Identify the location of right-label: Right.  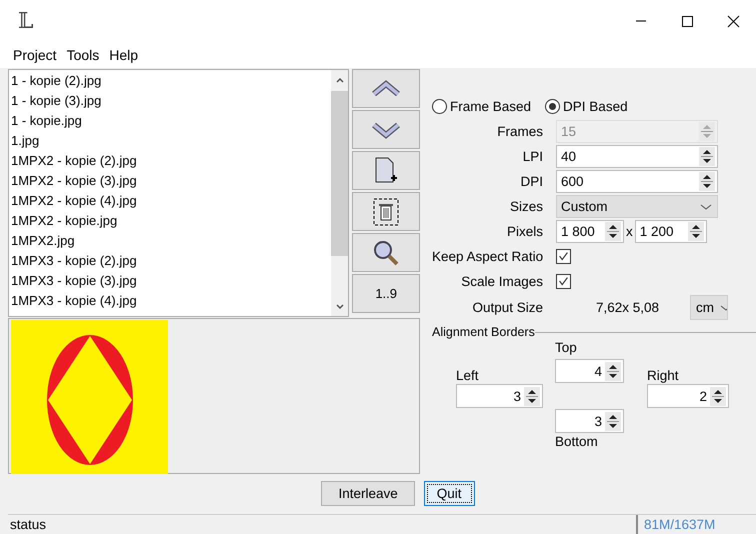
(663, 375).